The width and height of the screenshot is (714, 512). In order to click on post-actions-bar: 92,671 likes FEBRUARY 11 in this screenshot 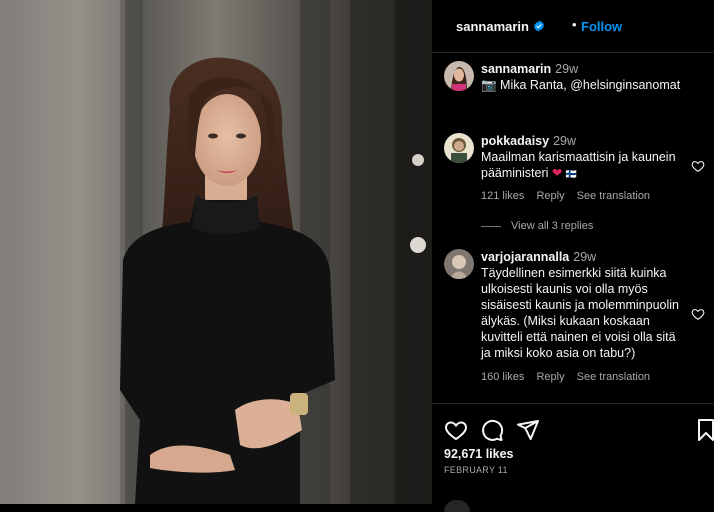, I will do `click(573, 457)`.